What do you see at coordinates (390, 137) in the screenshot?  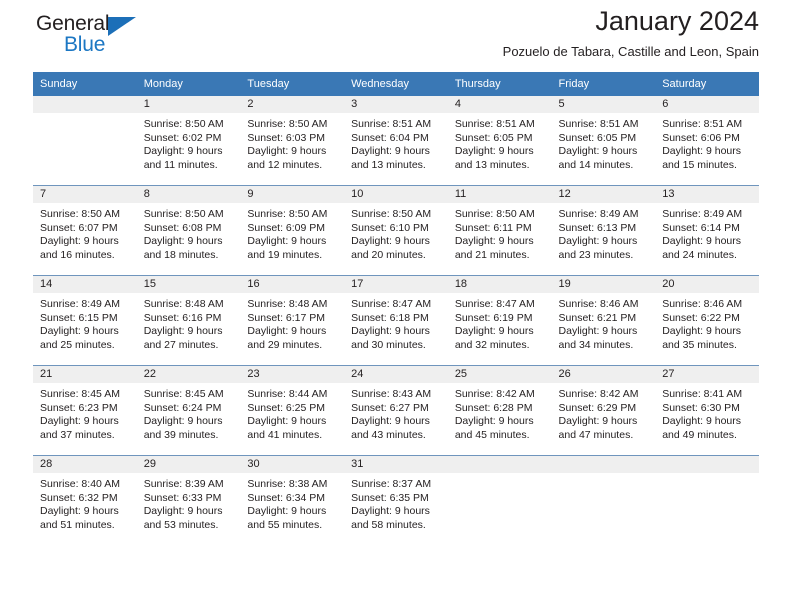 I see `day-detail-line: Sunset: 6:04 PM` at bounding box center [390, 137].